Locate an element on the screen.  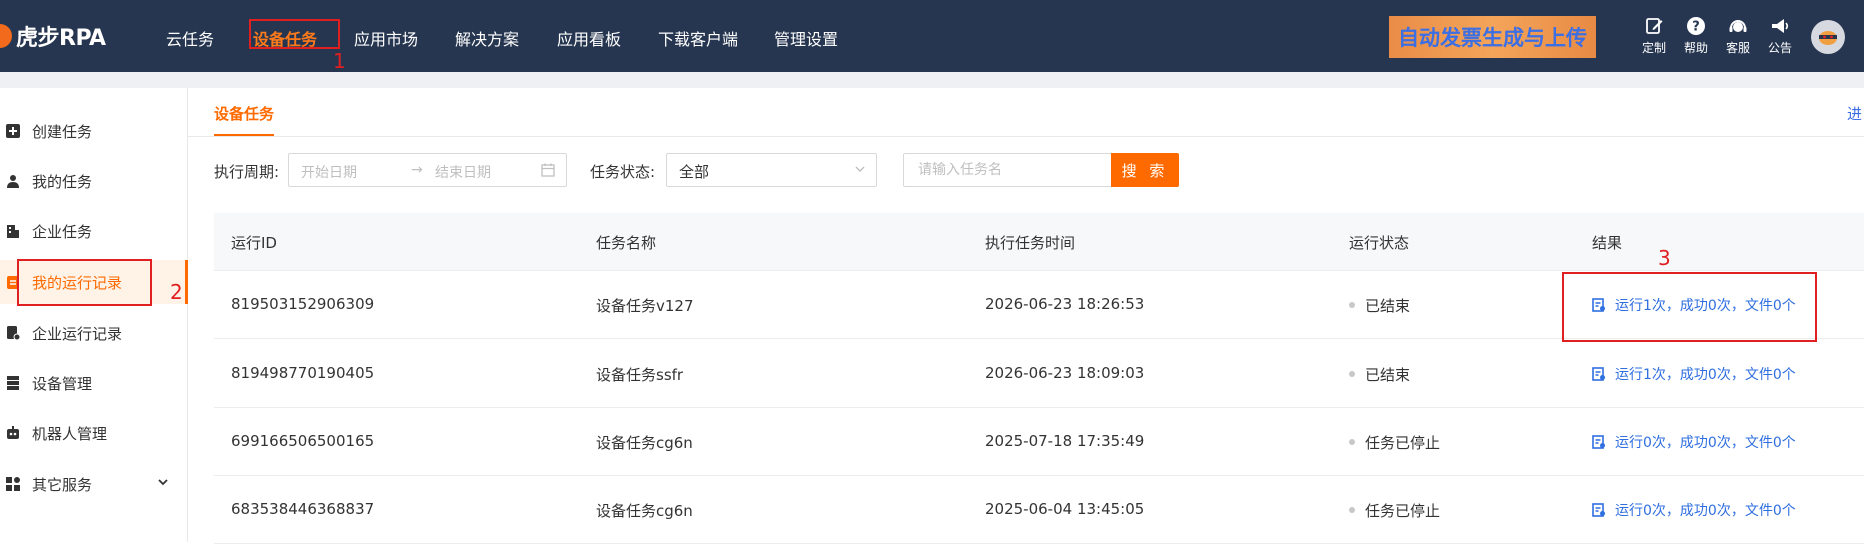
grid-icon is located at coordinates (13, 484).